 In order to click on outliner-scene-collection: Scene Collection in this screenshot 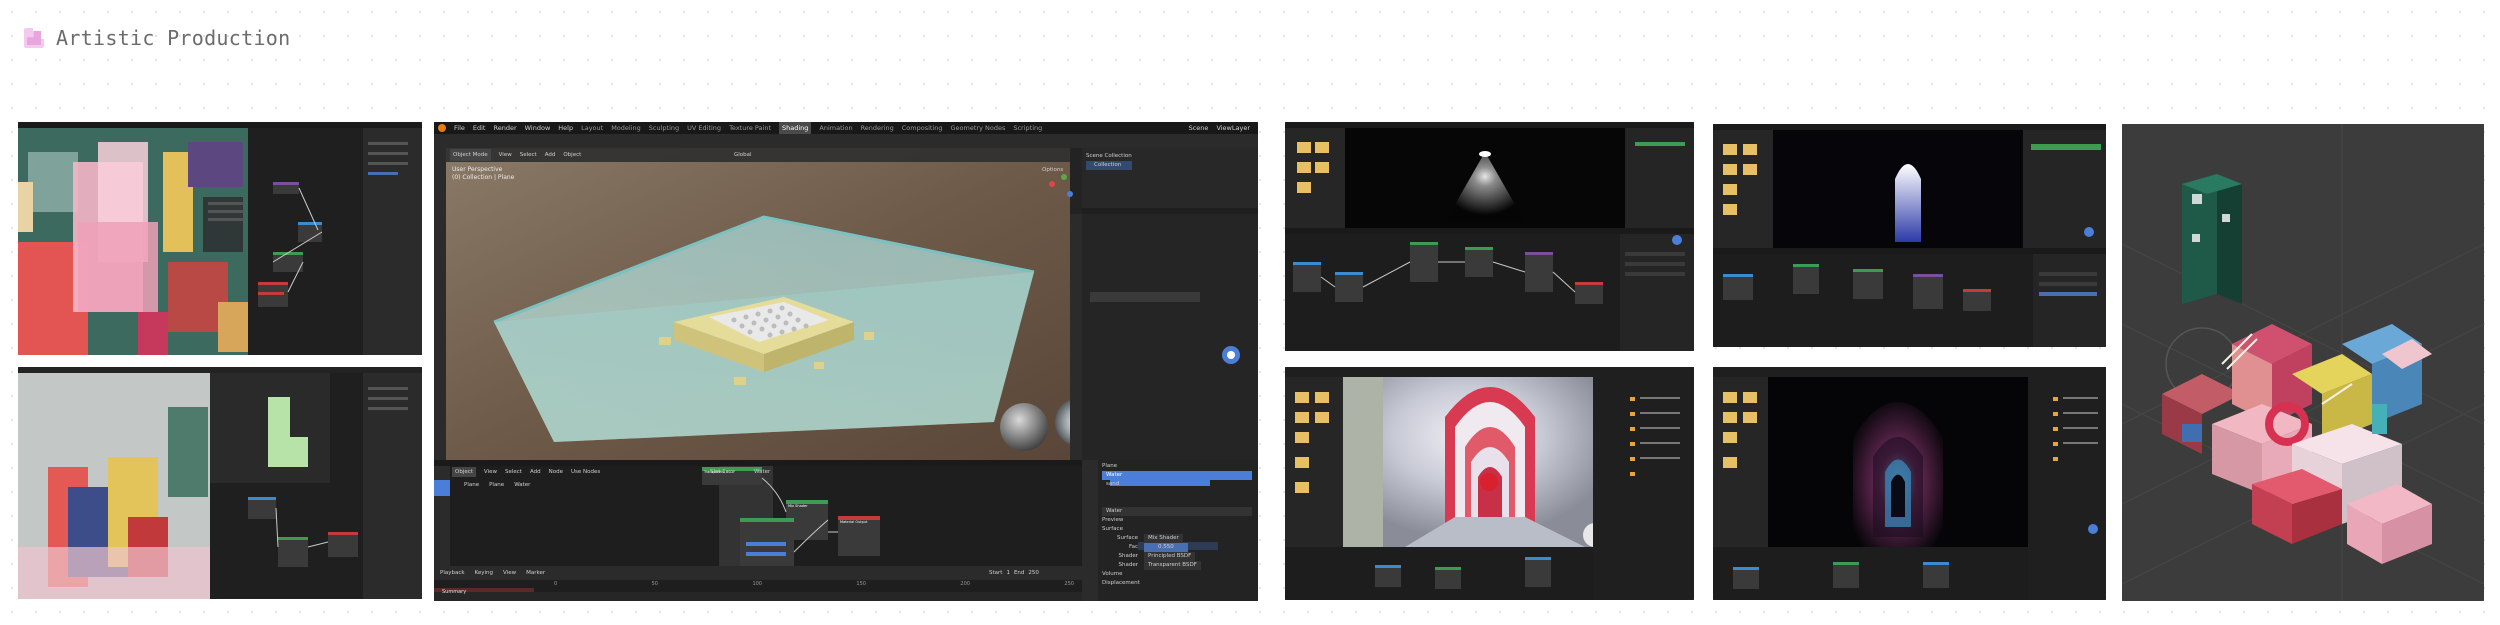, I will do `click(1109, 156)`.